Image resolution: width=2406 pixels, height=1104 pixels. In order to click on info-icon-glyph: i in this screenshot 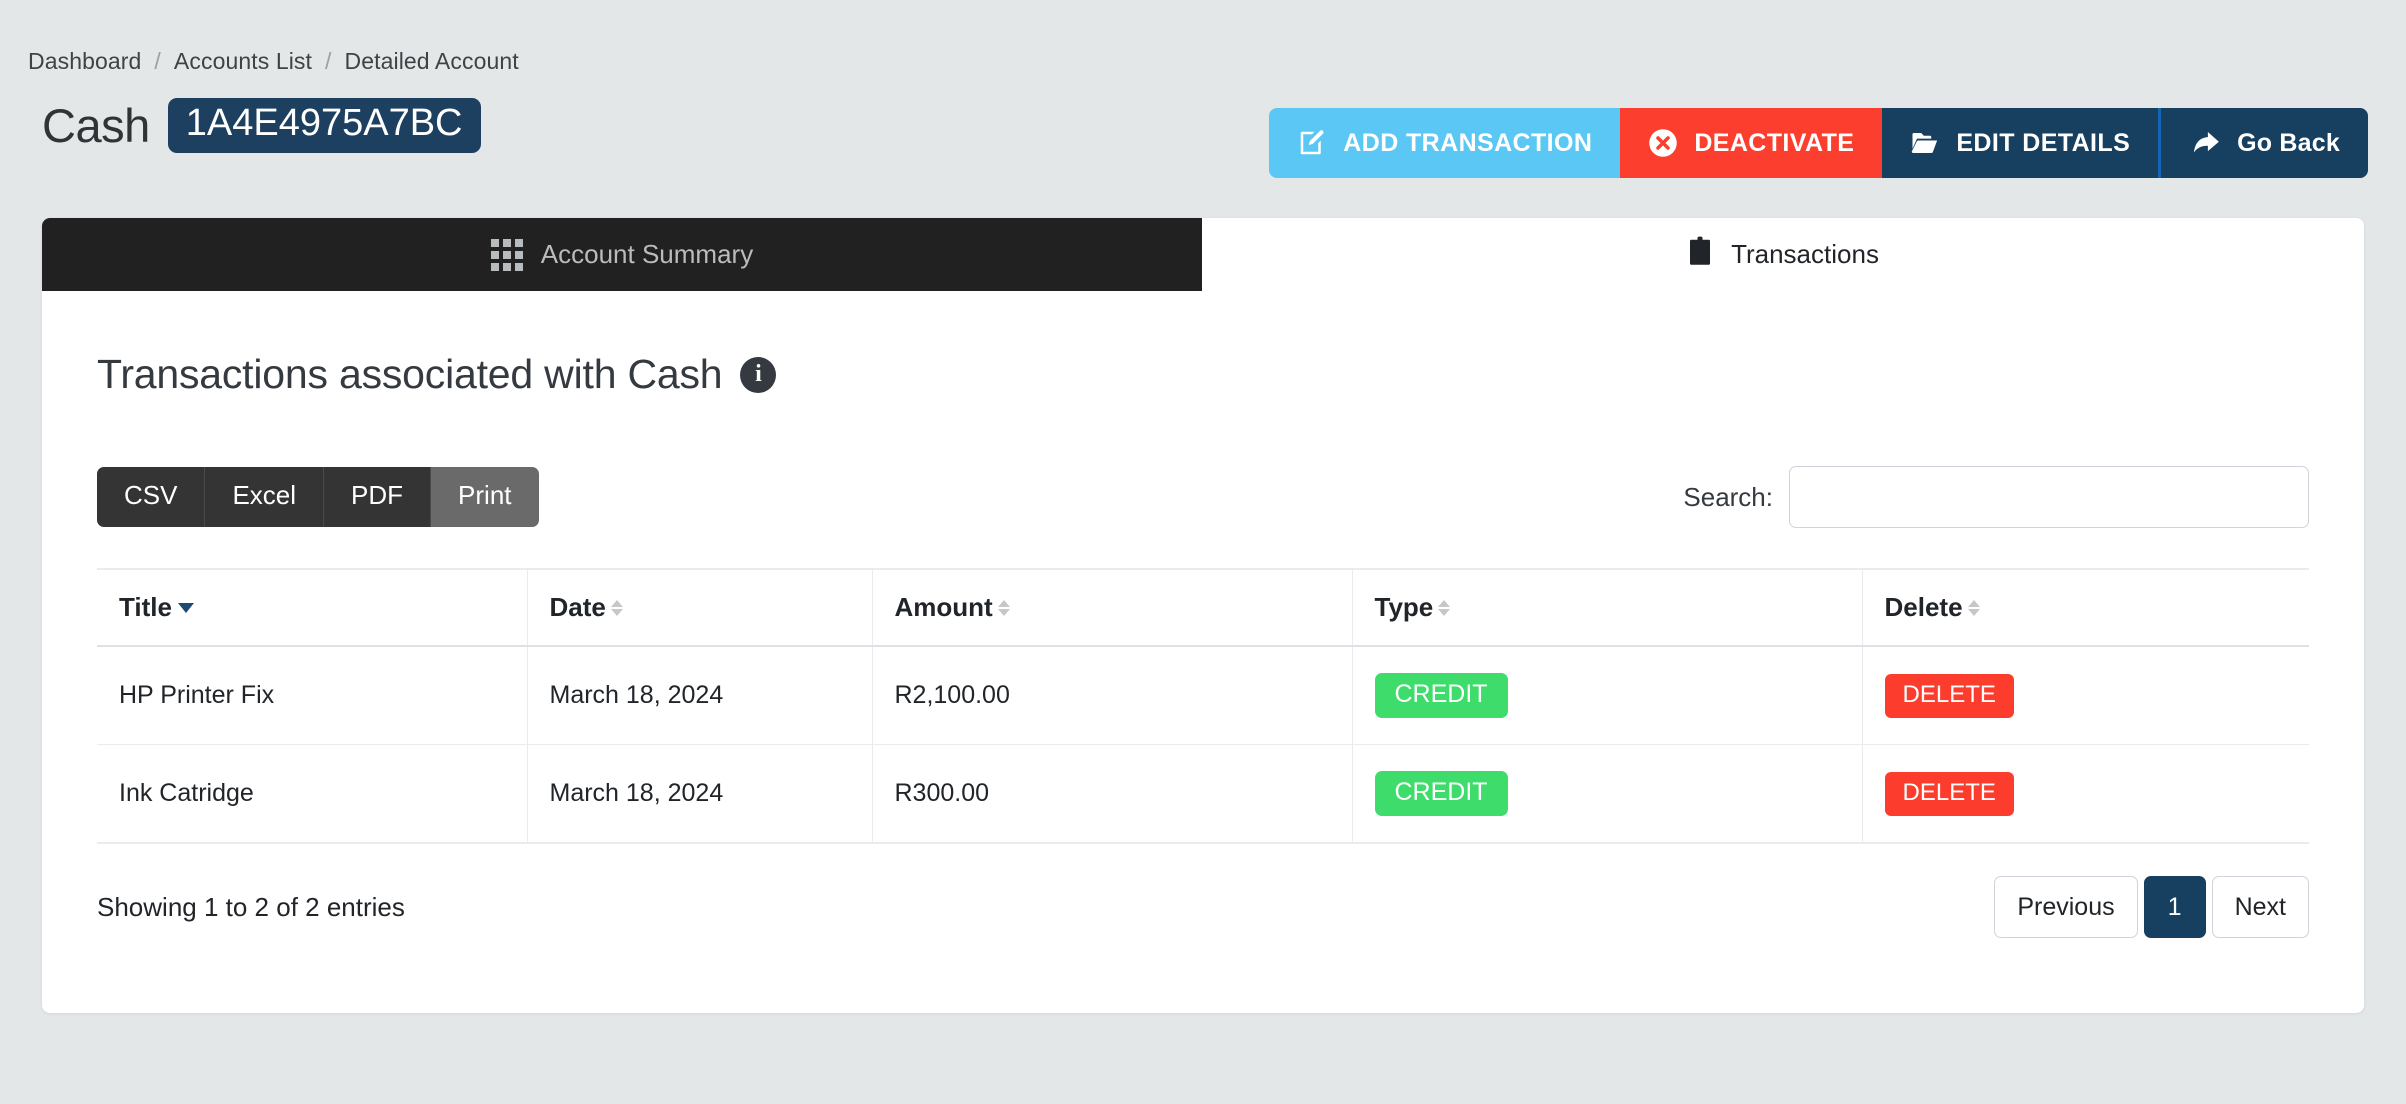, I will do `click(758, 374)`.